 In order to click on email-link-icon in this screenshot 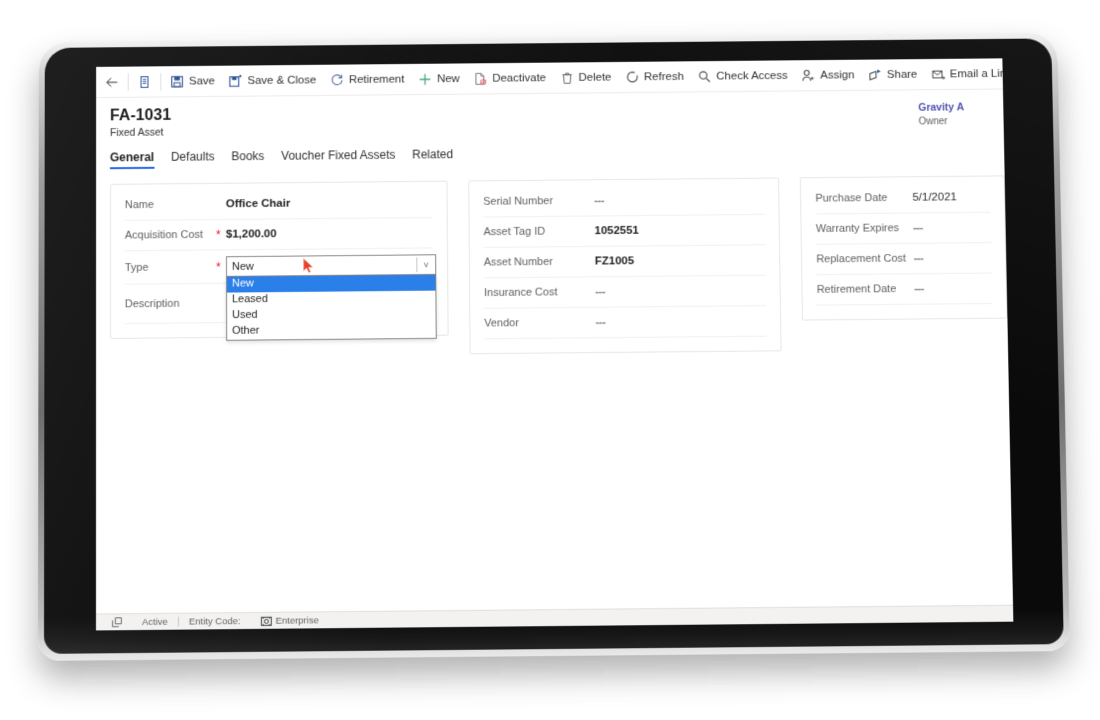, I will do `click(938, 74)`.